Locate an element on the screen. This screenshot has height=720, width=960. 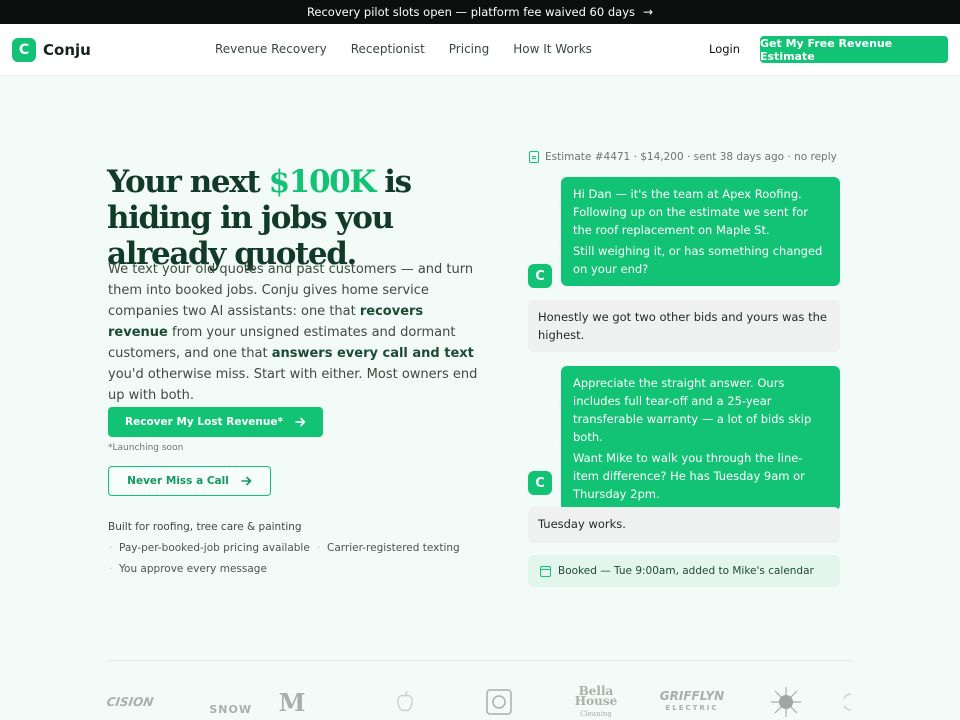
nav-link-pricing: Pricing is located at coordinates (469, 49).